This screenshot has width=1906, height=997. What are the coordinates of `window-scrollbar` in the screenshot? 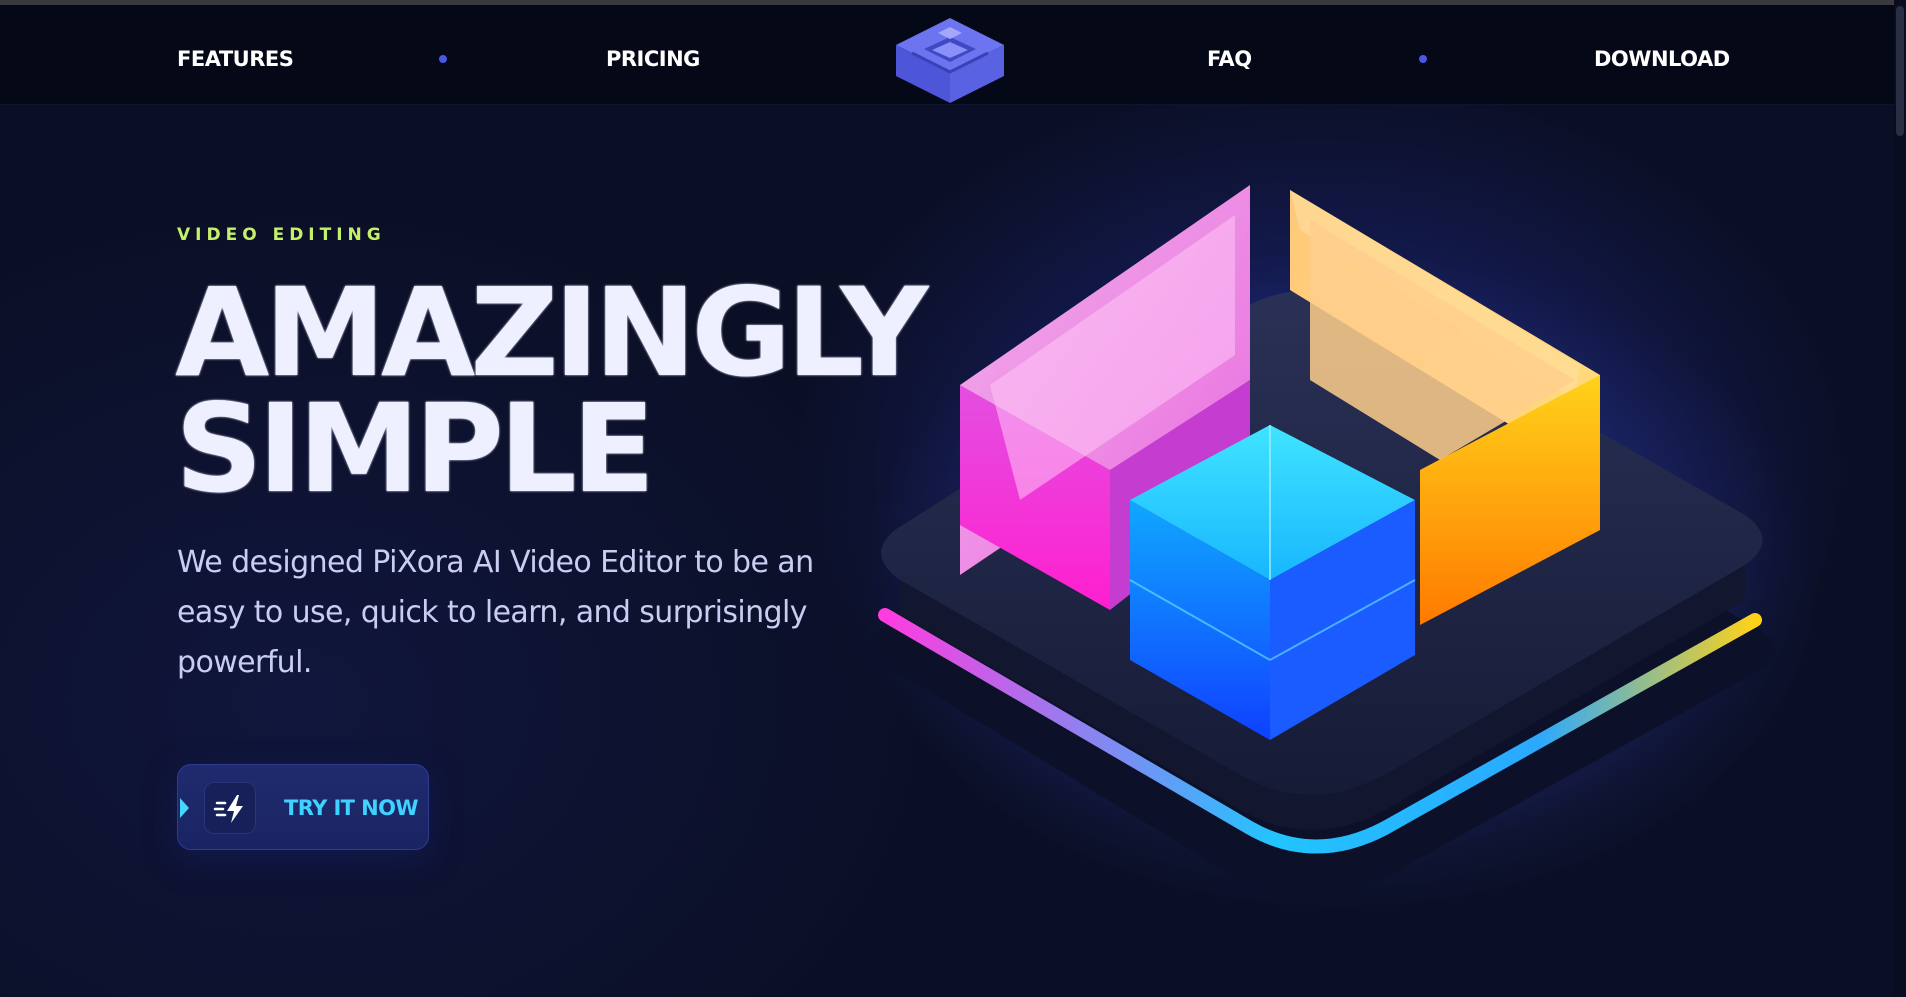 It's located at (1900, 498).